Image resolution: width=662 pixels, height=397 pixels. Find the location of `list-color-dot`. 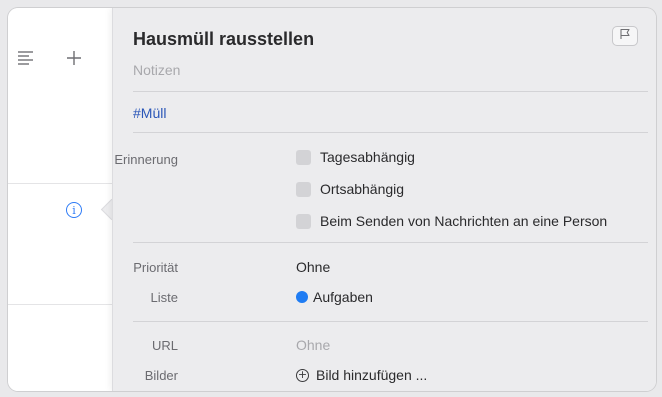

list-color-dot is located at coordinates (302, 297).